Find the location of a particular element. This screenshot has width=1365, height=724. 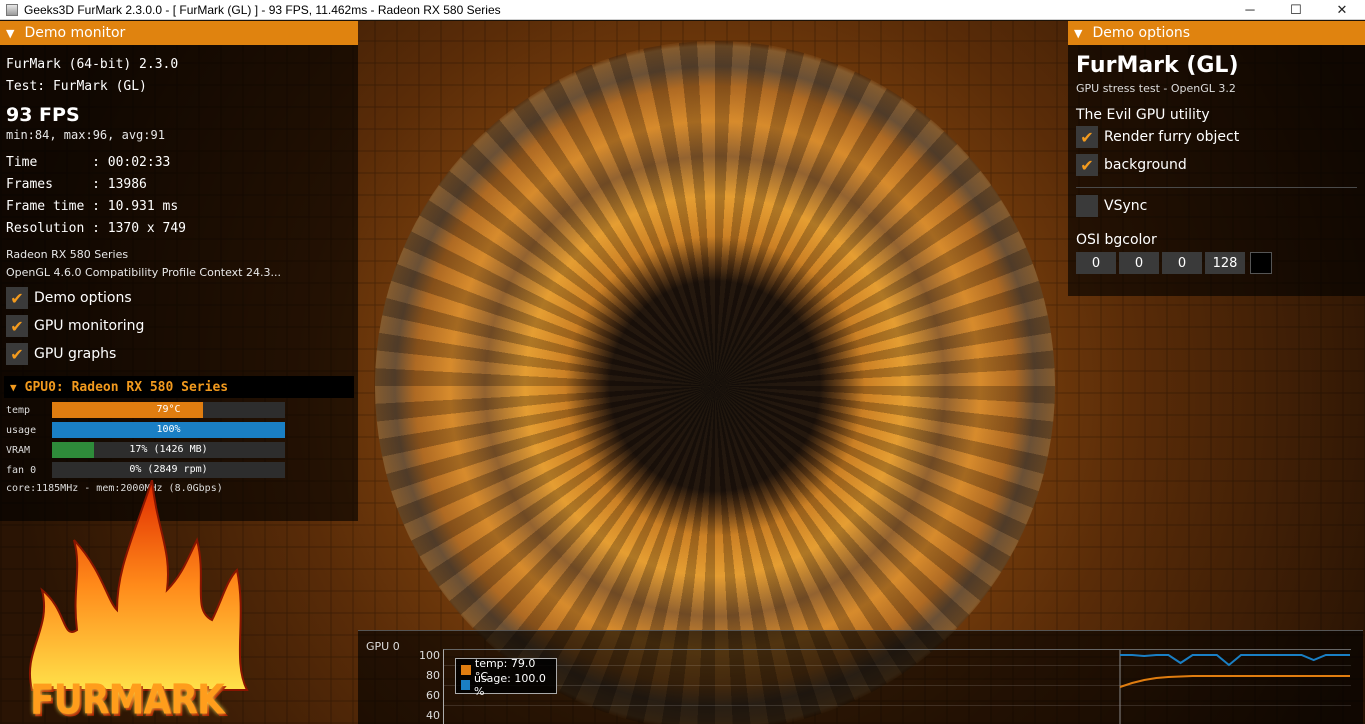

utility-label: The Evil GPU utility is located at coordinates (1143, 115).